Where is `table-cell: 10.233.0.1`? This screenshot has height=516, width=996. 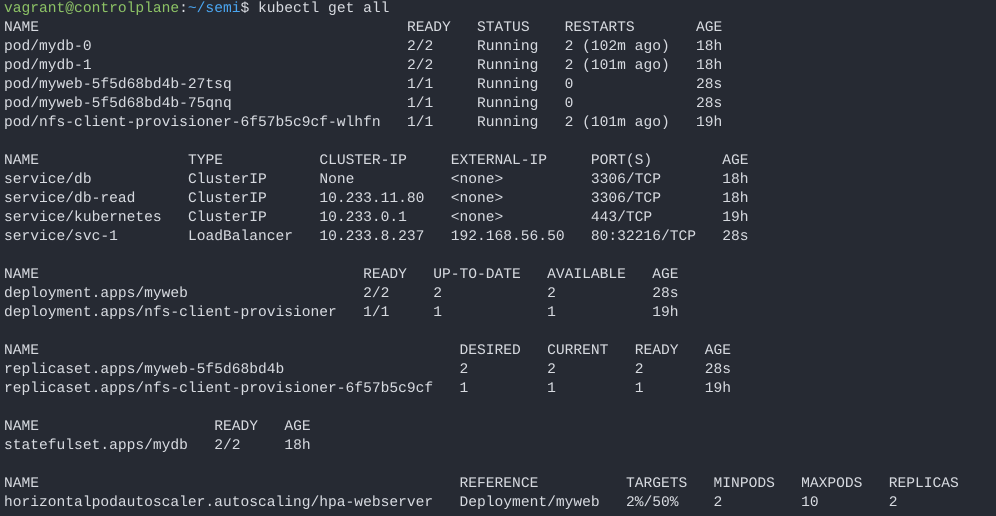 table-cell: 10.233.0.1 is located at coordinates (363, 218).